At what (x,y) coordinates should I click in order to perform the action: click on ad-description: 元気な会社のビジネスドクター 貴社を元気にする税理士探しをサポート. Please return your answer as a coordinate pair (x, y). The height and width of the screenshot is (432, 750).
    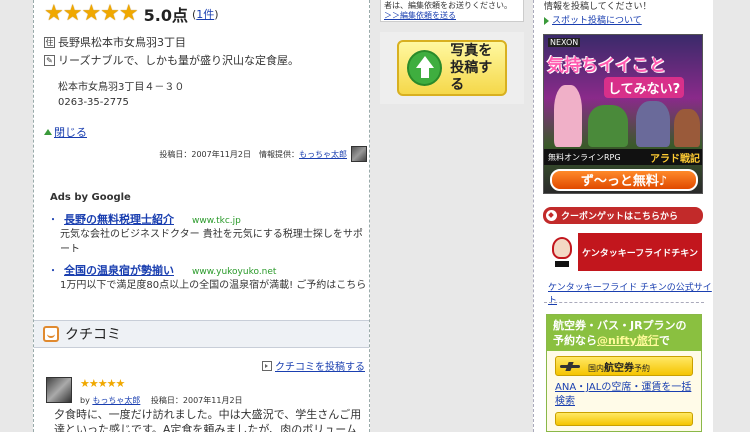
    Looking at the image, I should click on (211, 242).